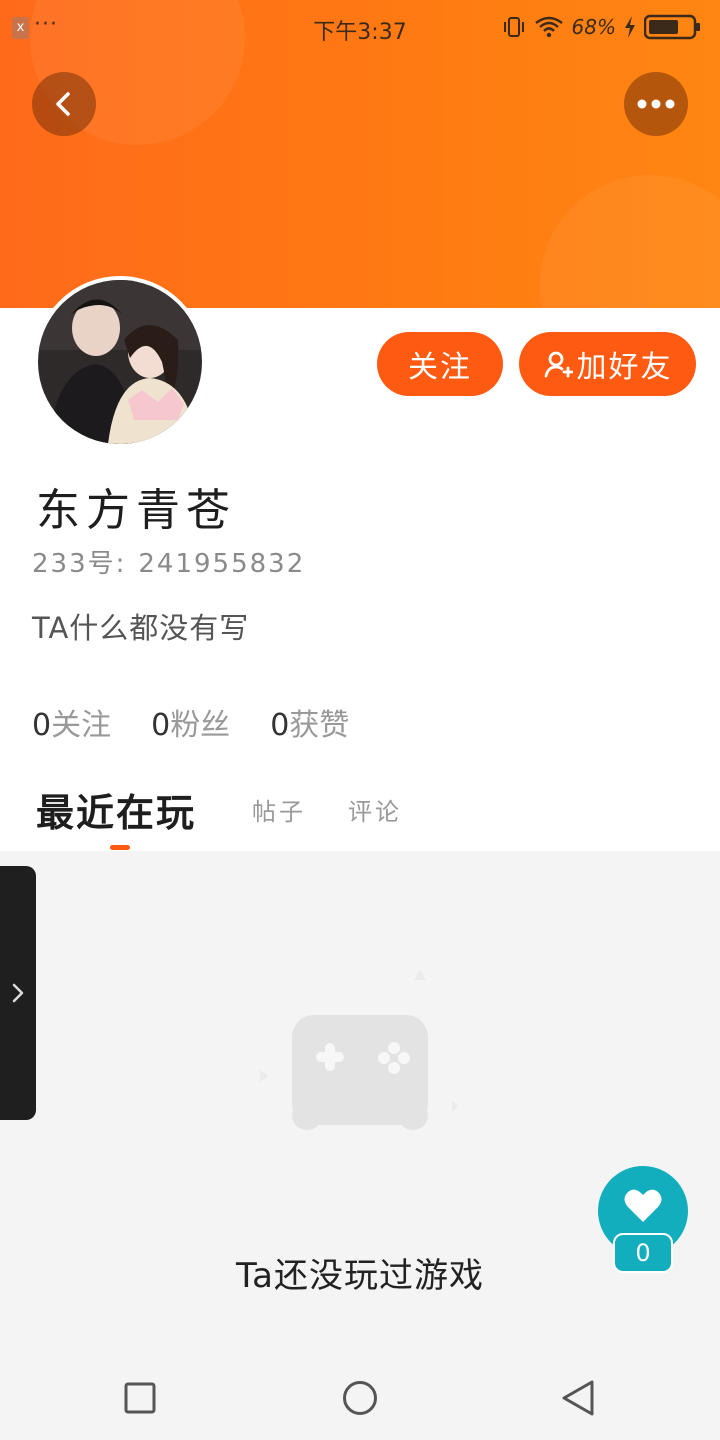  I want to click on stat-fans: 0粉丝, so click(190, 722).